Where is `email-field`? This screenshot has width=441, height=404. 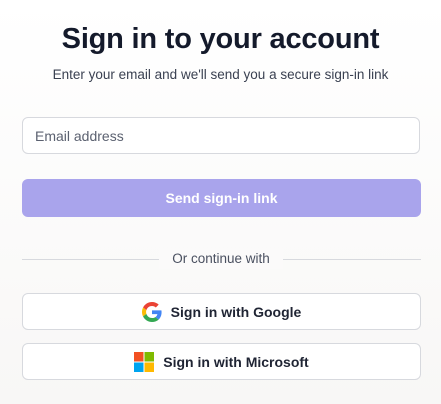
email-field is located at coordinates (221, 135).